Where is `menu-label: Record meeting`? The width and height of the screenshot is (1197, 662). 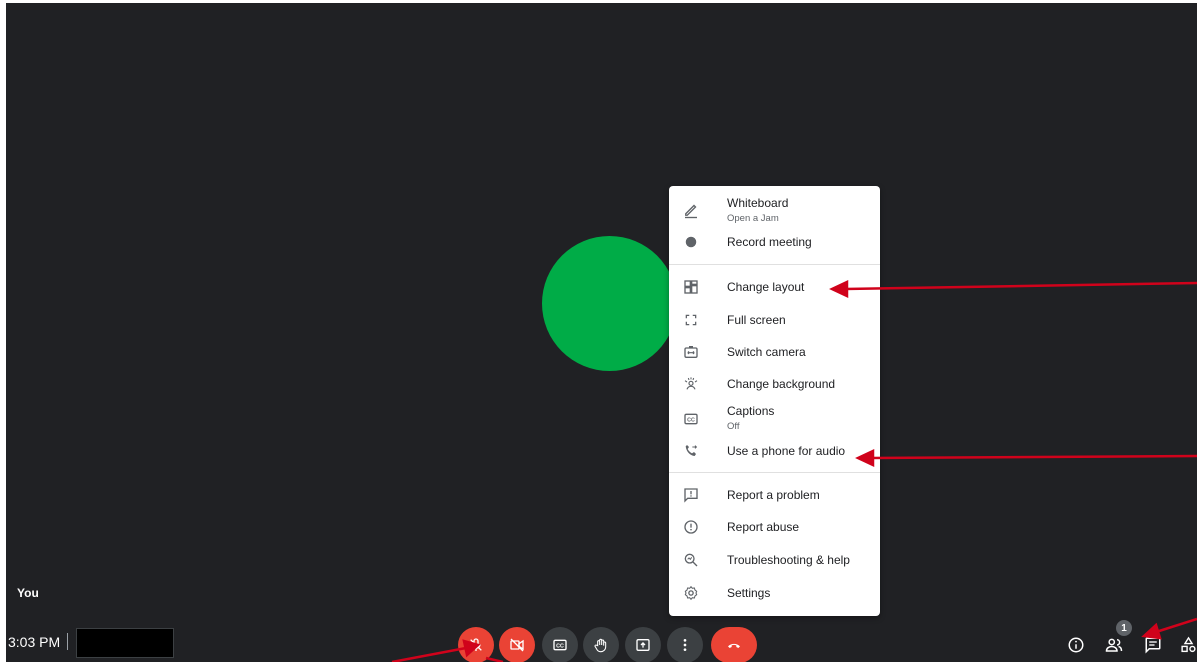 menu-label: Record meeting is located at coordinates (769, 242).